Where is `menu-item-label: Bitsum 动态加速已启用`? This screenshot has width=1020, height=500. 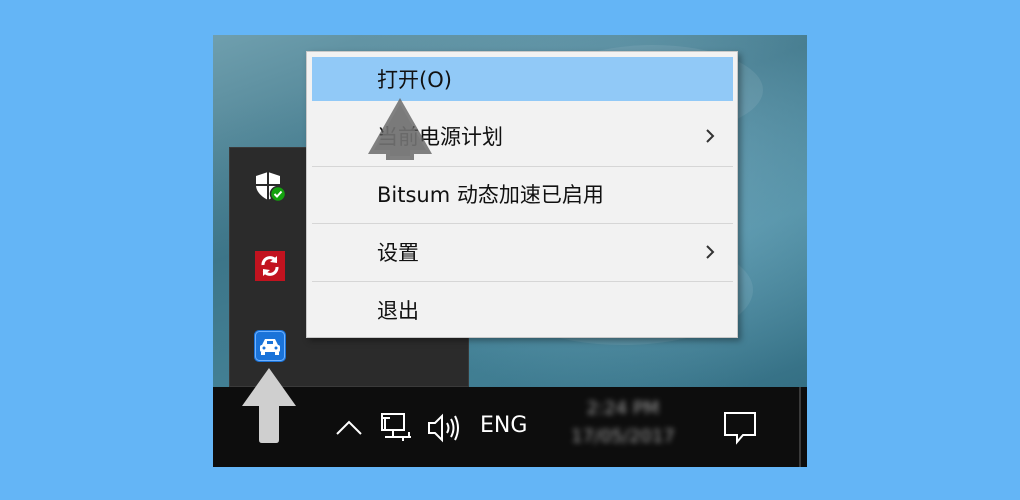
menu-item-label: Bitsum 动态加速已启用 is located at coordinates (490, 195).